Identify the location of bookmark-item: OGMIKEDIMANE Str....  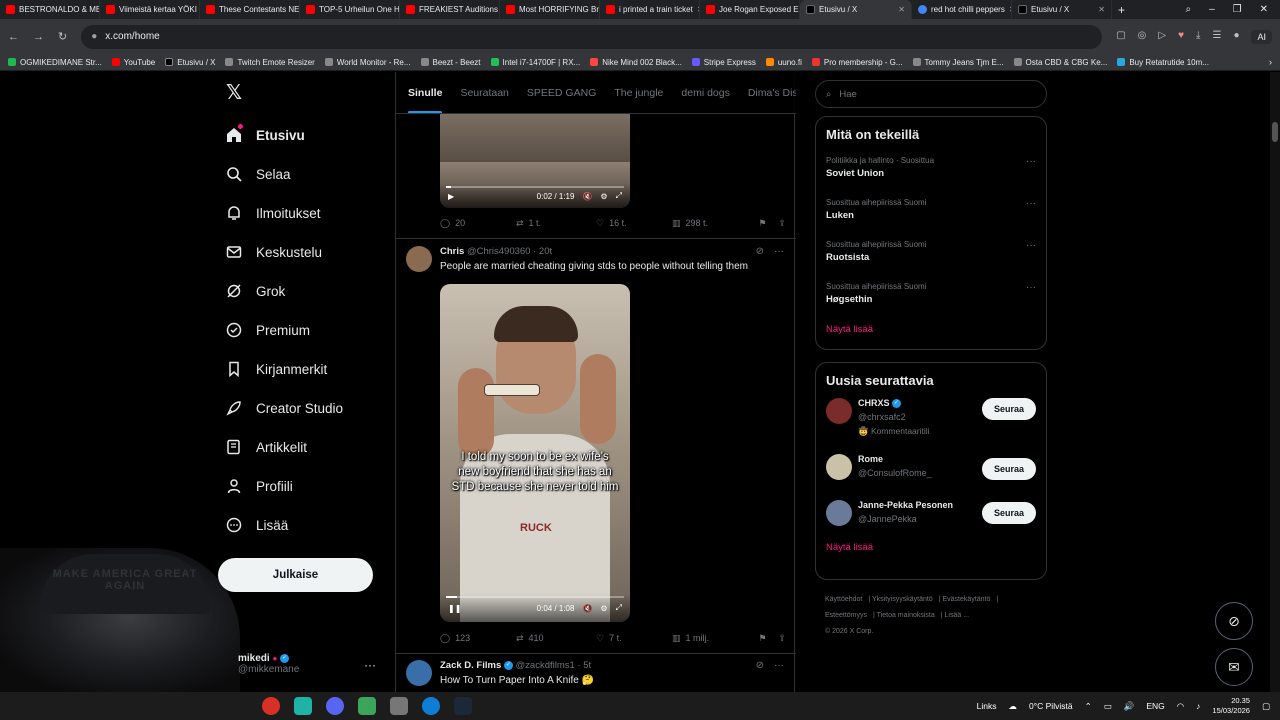
(55, 62).